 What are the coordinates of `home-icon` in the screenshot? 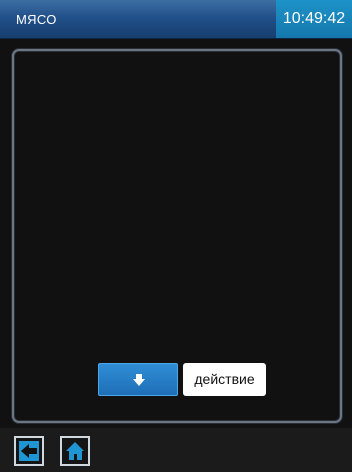 It's located at (75, 451).